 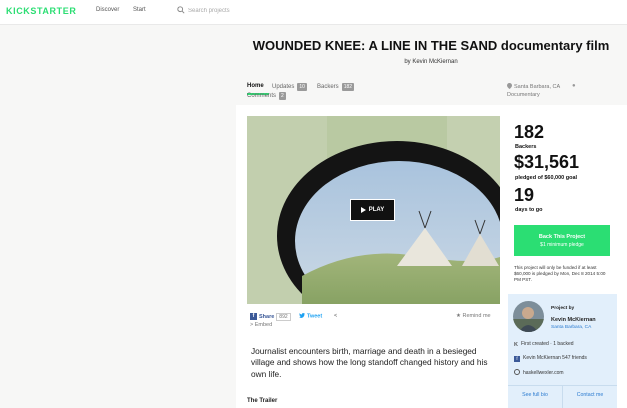 I want to click on facebook-share-count: 892, so click(x=283, y=317).